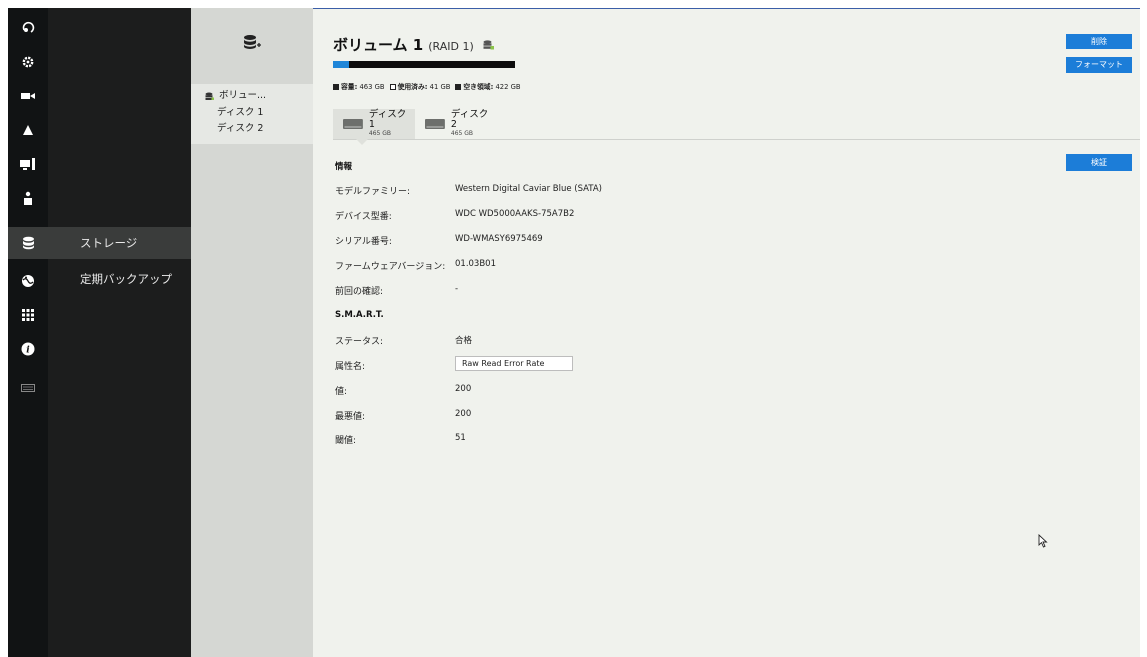  Describe the element at coordinates (514, 363) in the screenshot. I see `attribute-name-select: Raw Read Error Rate` at that location.